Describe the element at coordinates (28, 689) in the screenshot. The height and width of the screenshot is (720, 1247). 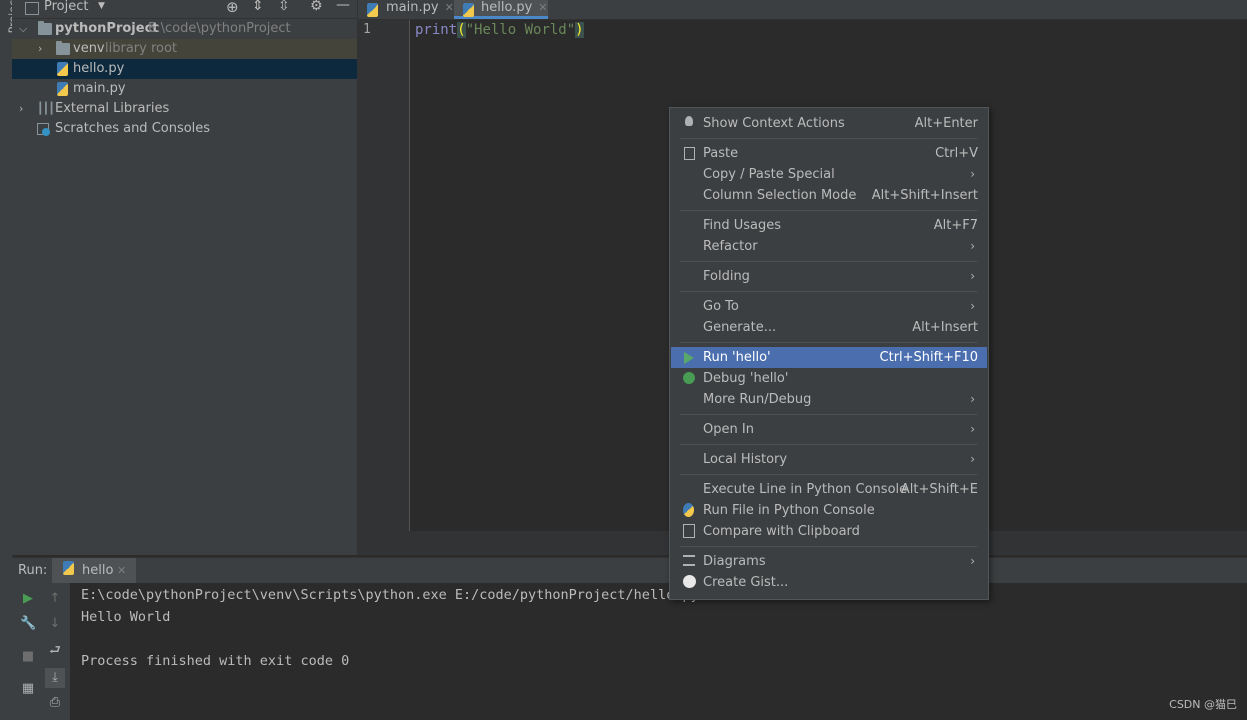
I see `layout-icon: ▦` at that location.